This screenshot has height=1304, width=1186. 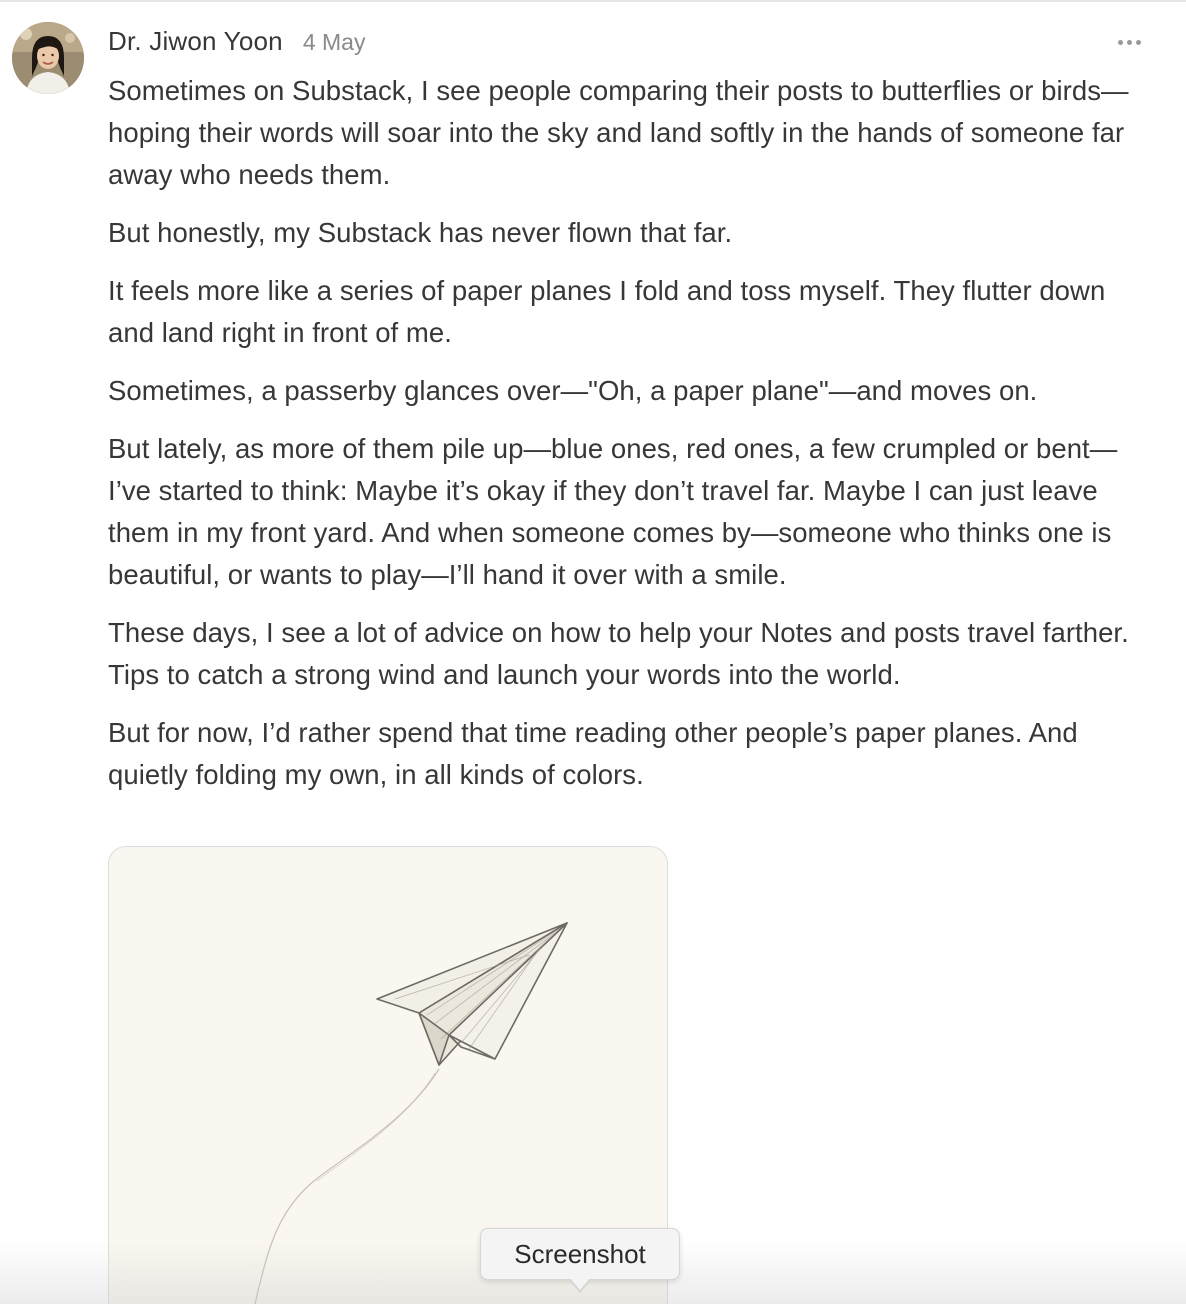 I want to click on post-date: 4 May, so click(x=334, y=42).